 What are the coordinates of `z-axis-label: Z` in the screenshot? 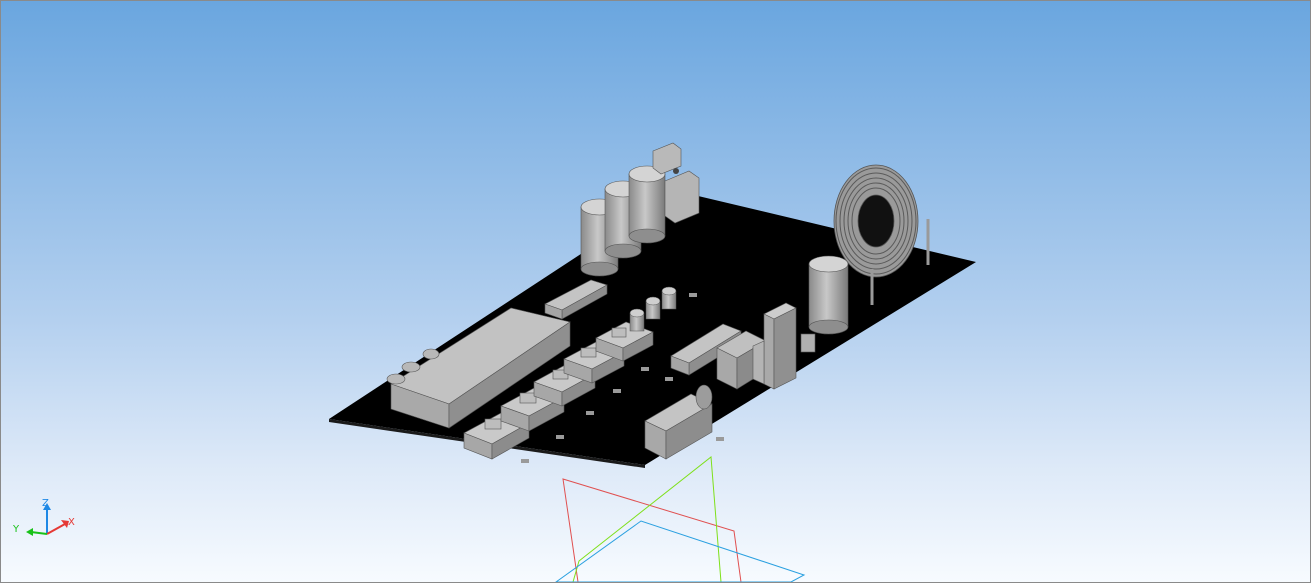 It's located at (45, 503).